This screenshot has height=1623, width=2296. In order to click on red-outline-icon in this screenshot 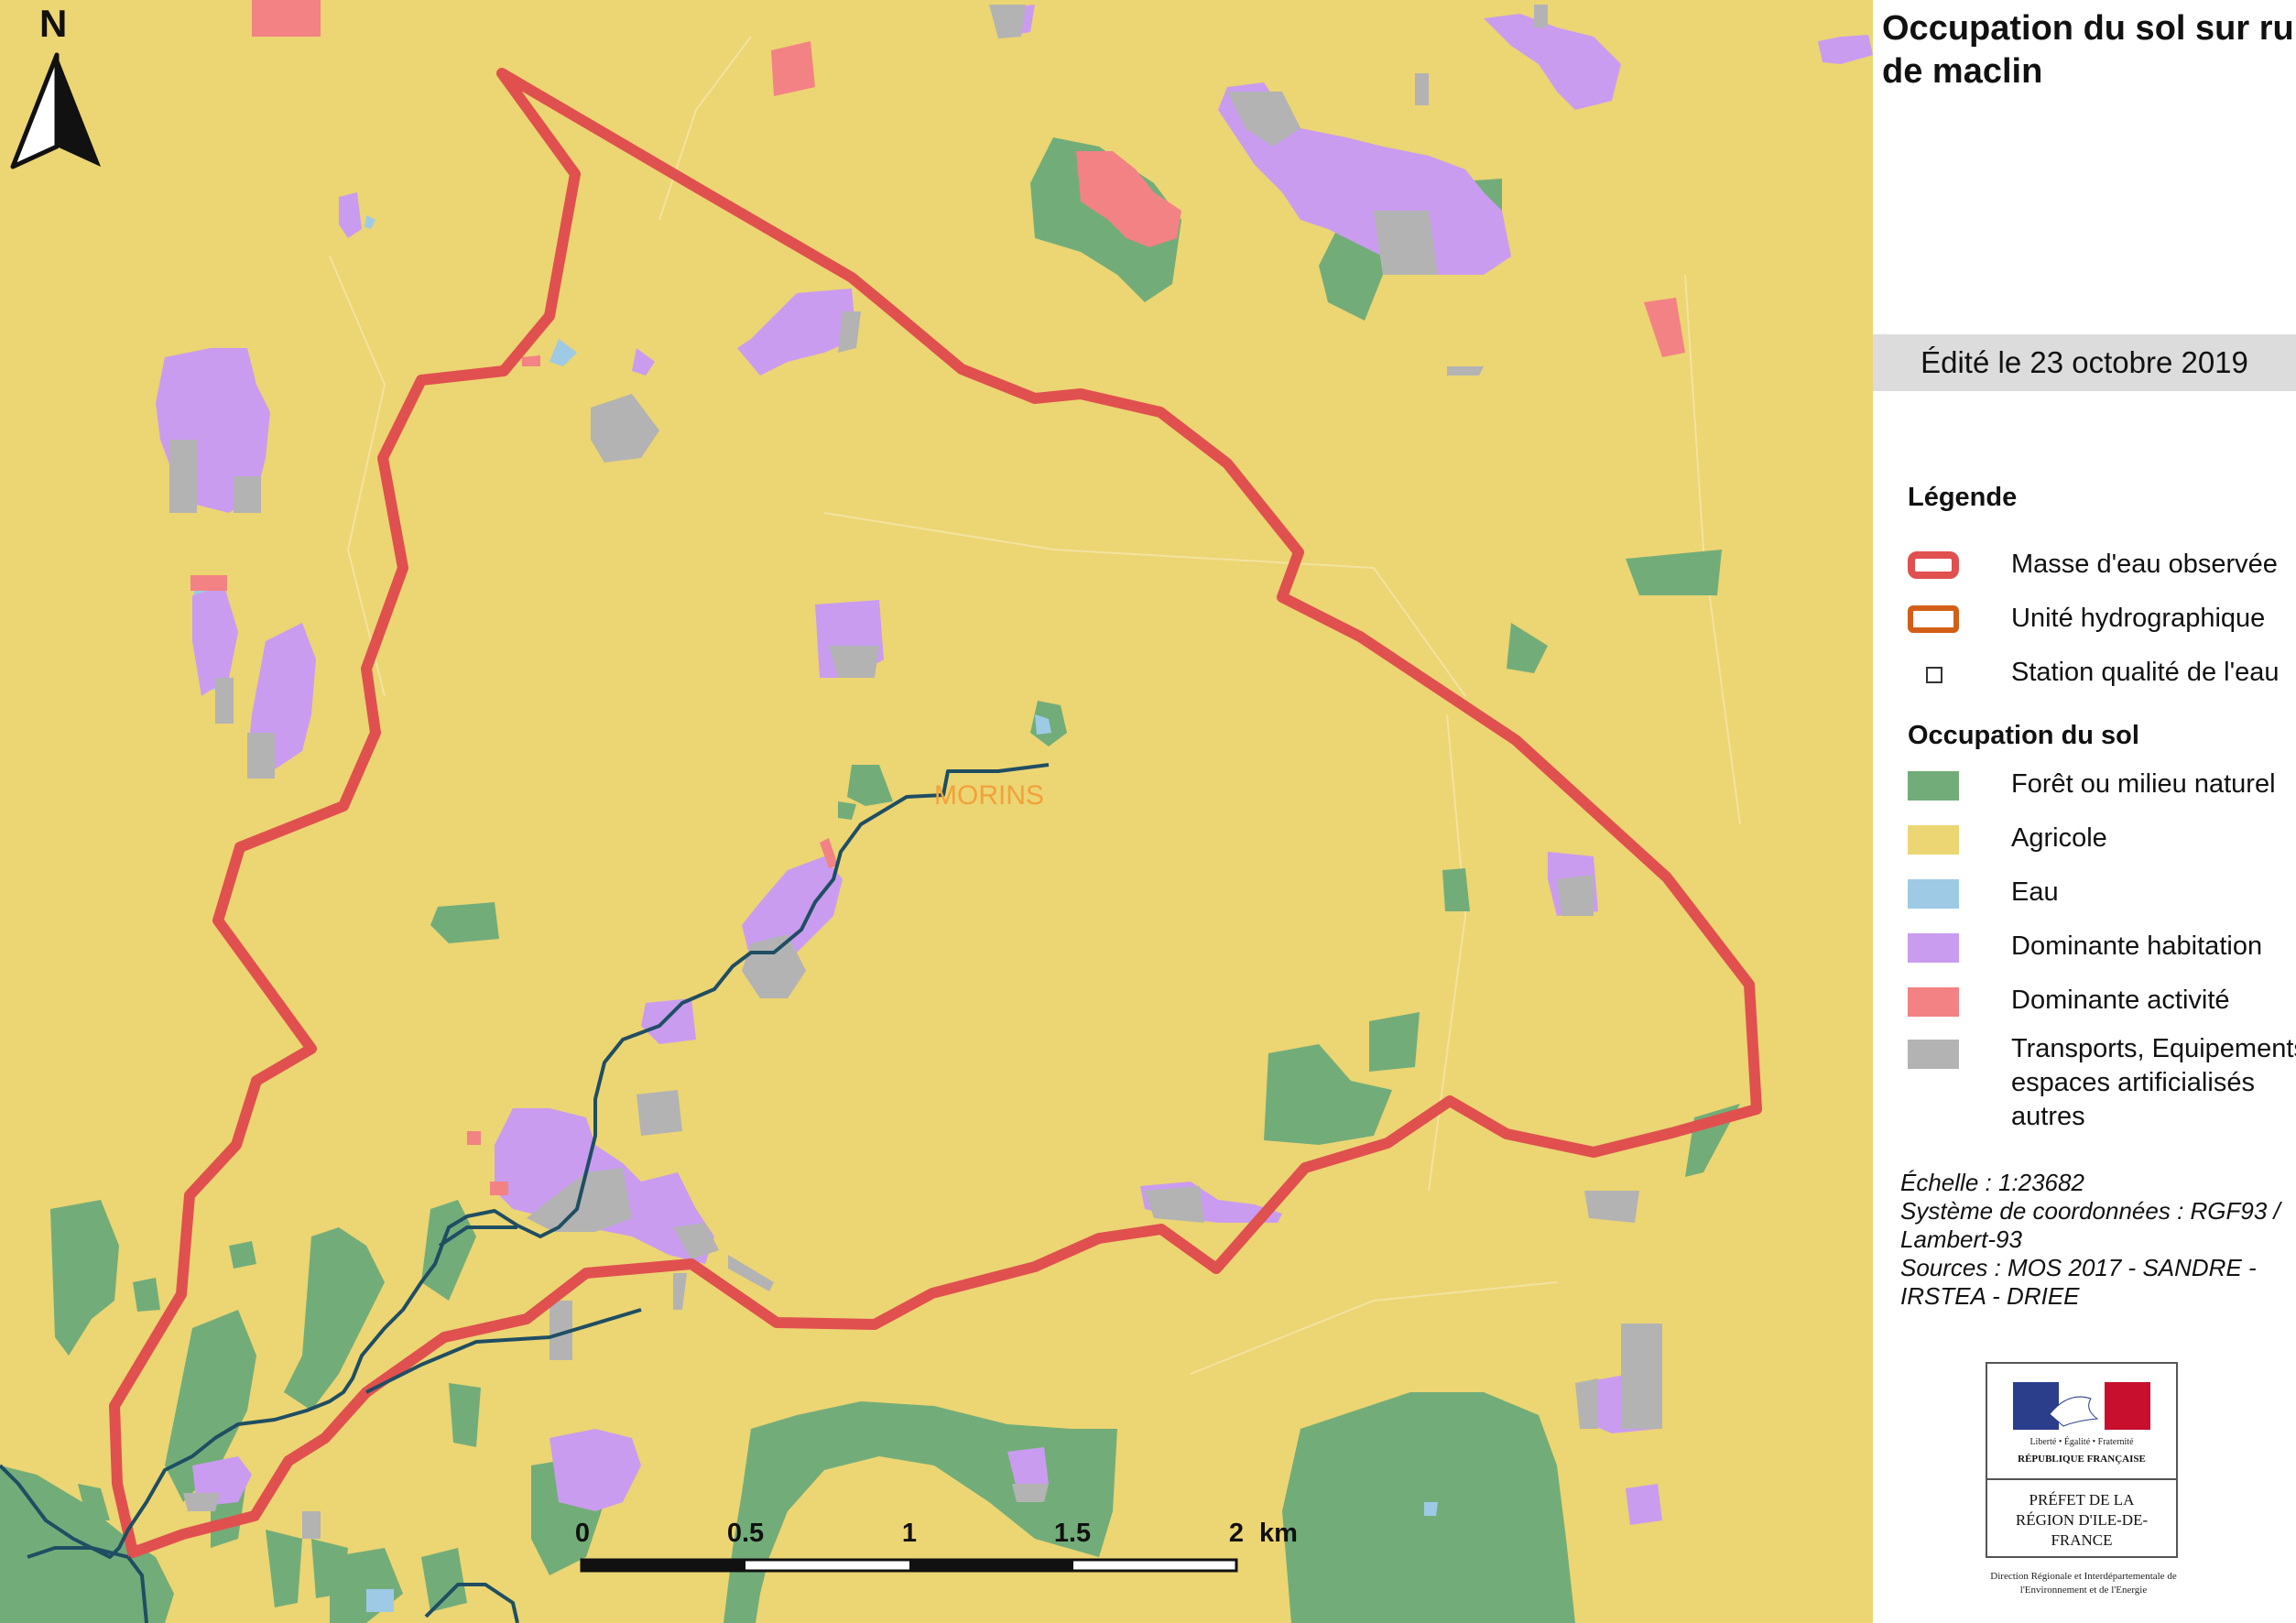, I will do `click(1933, 565)`.